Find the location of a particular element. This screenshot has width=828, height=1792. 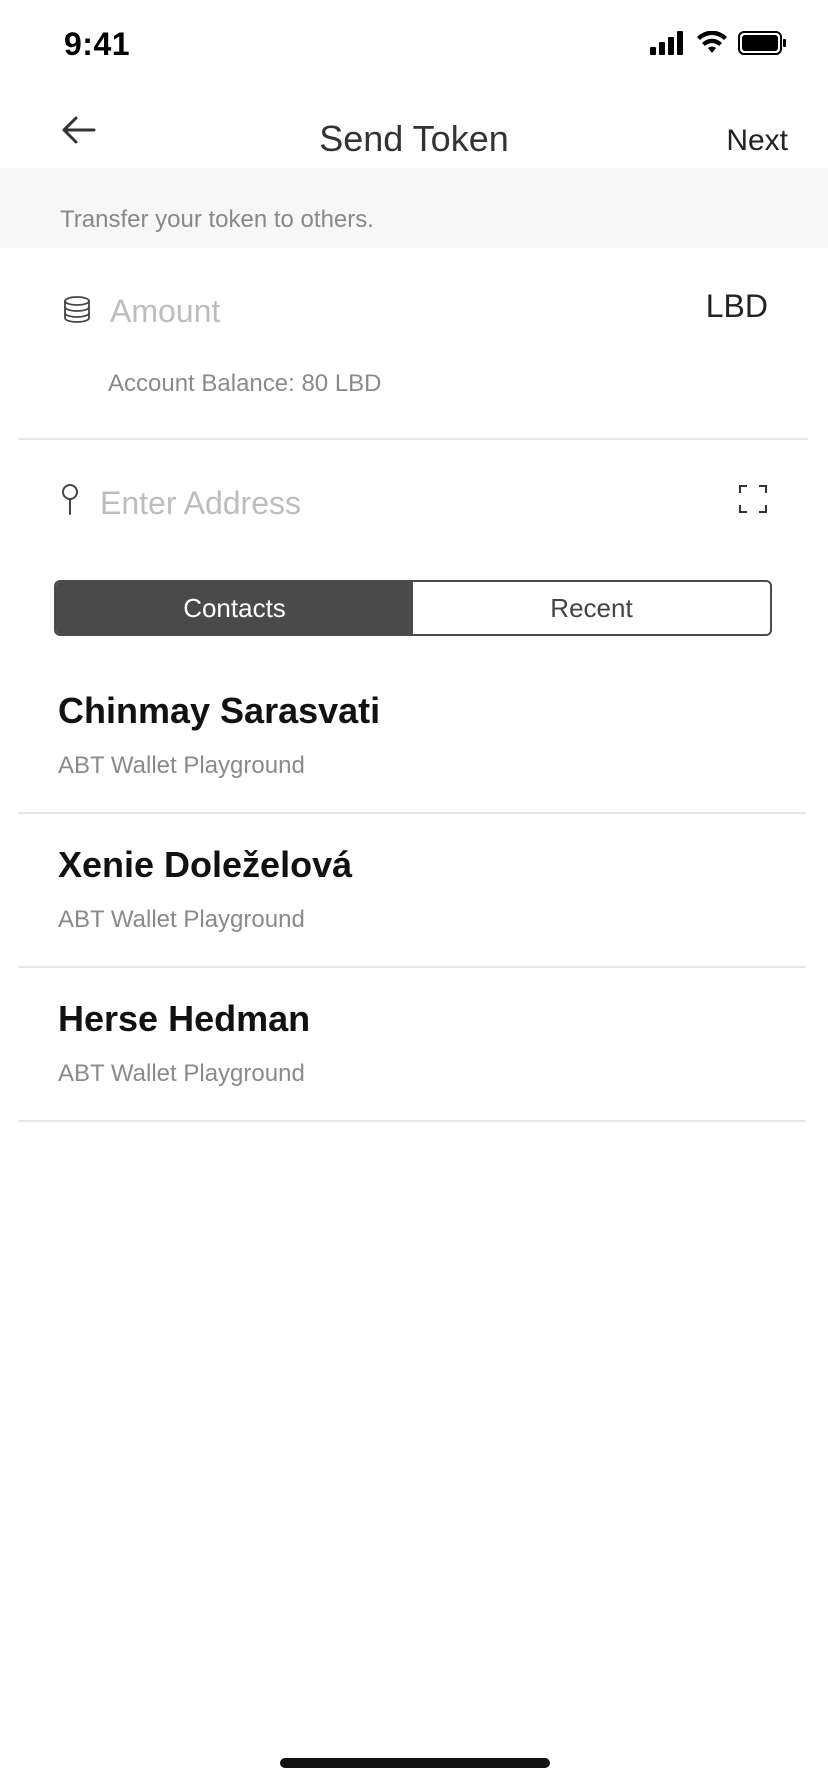

nav-bar: Send Token Next is located at coordinates (414, 128).